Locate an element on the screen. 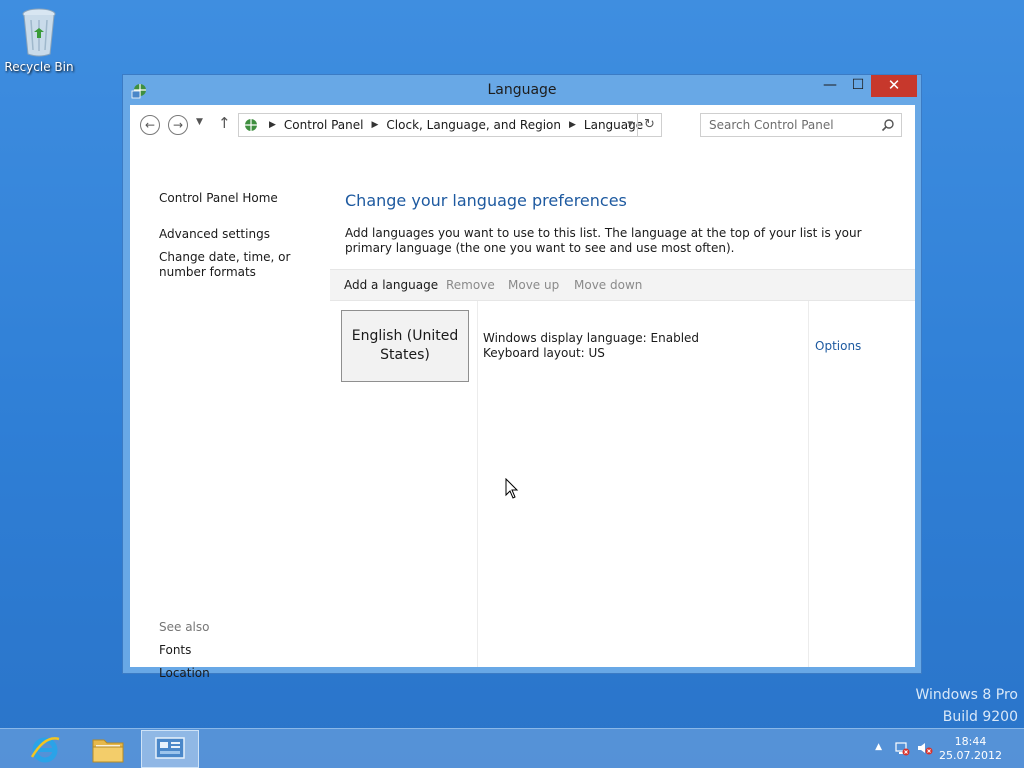 This screenshot has height=768, width=1024. location-link: Location is located at coordinates (184, 673).